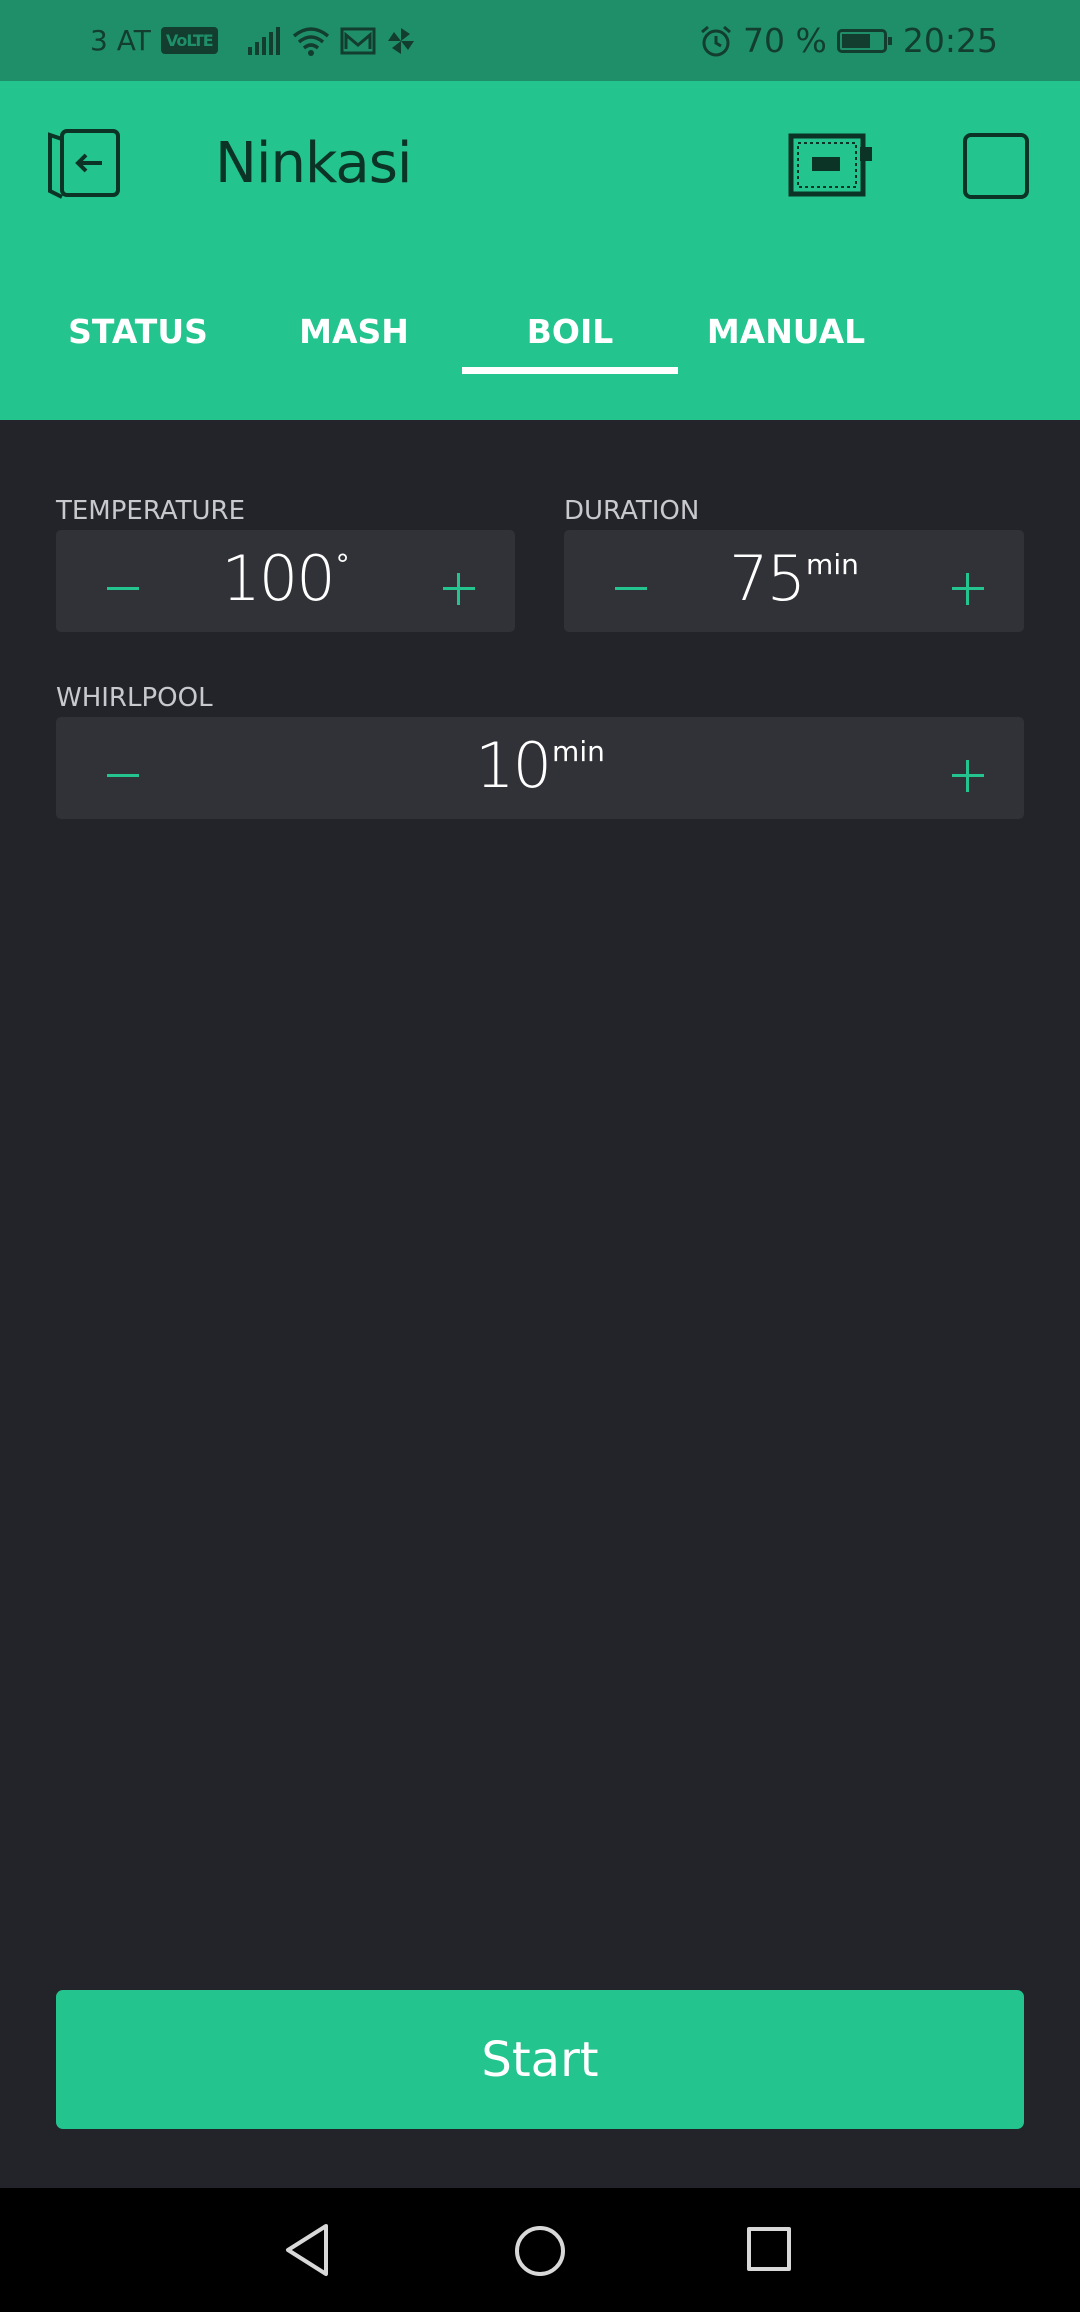  Describe the element at coordinates (354, 331) in the screenshot. I see `tab-mash: MASH` at that location.